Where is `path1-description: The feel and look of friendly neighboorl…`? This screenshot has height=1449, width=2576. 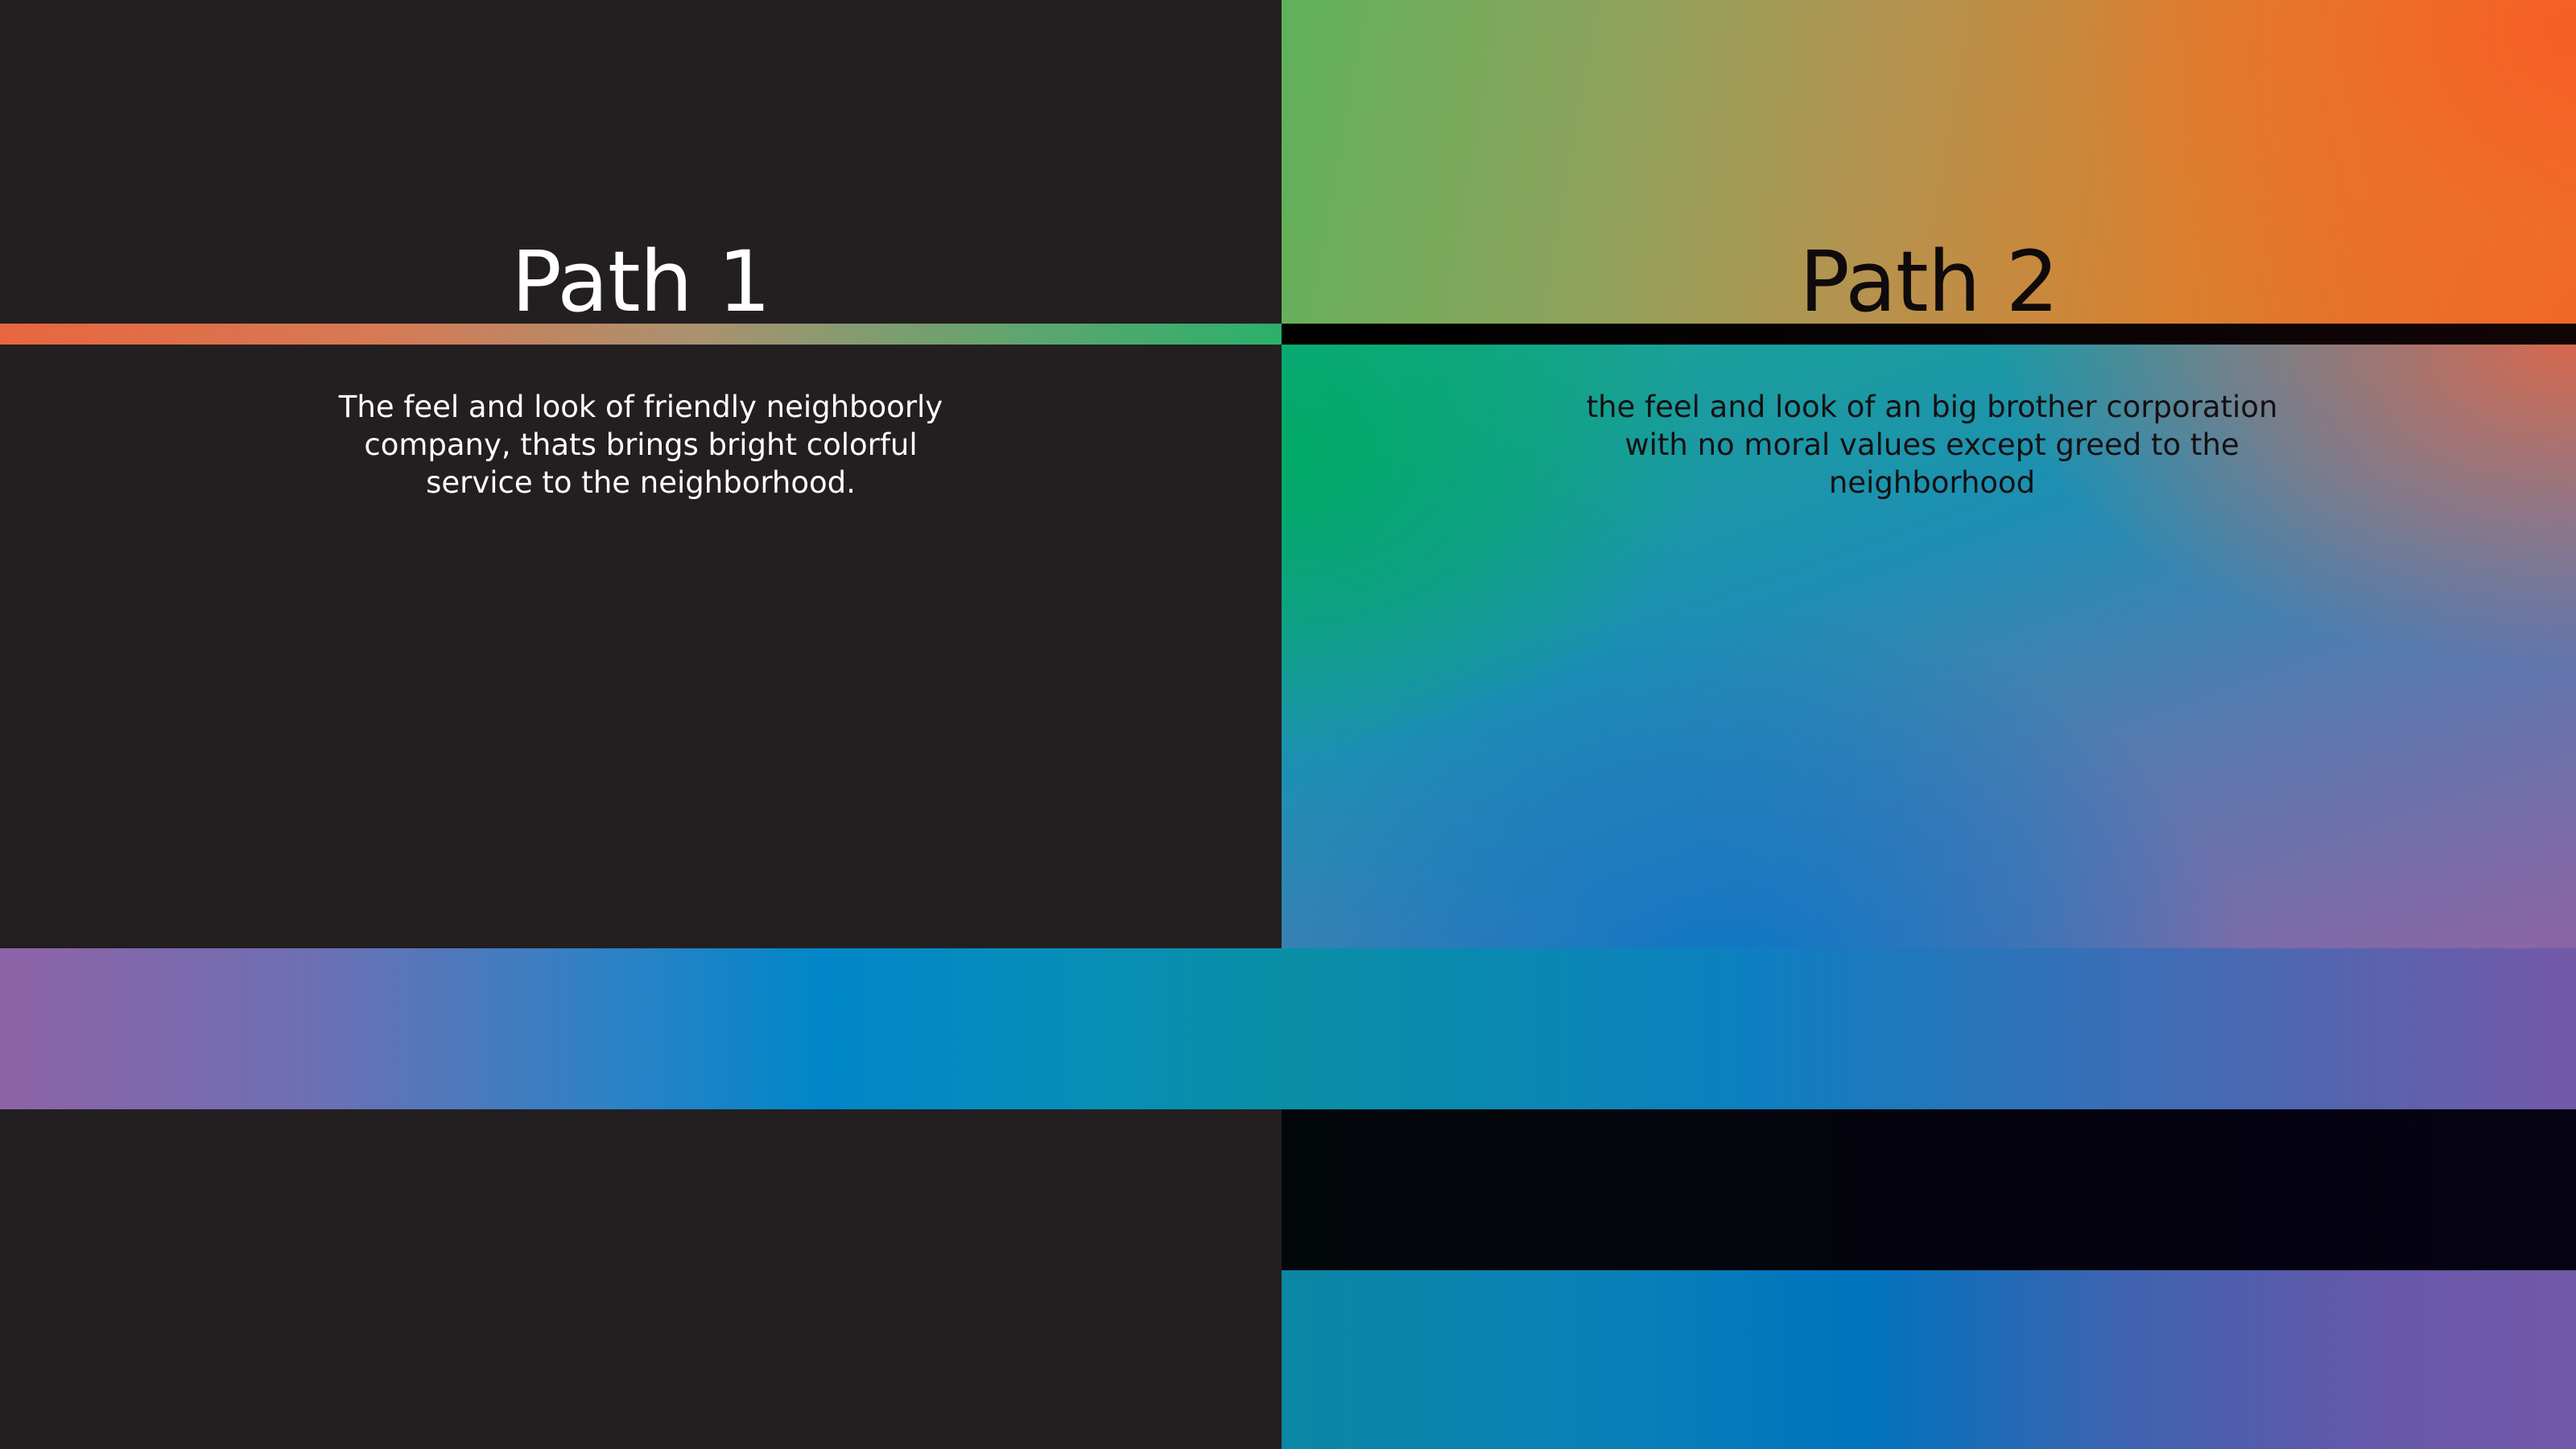 path1-description: The feel and look of friendly neighboorl… is located at coordinates (640, 445).